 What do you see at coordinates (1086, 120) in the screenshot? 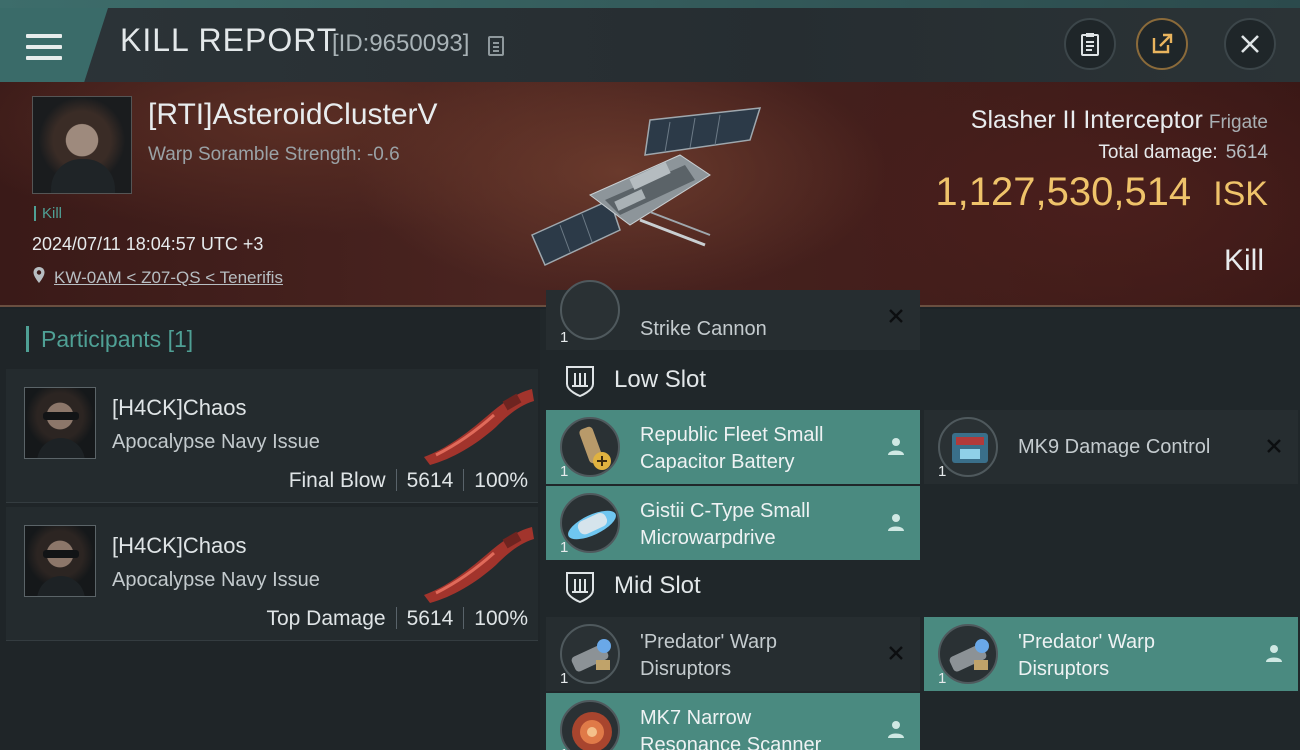
I see `ship-name-text: Slasher II Interceptor` at bounding box center [1086, 120].